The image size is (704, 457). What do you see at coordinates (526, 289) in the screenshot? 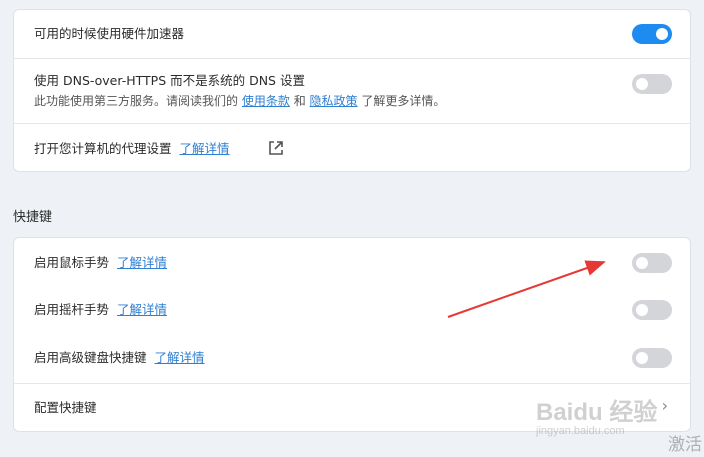
I see `annotation-arrow` at bounding box center [526, 289].